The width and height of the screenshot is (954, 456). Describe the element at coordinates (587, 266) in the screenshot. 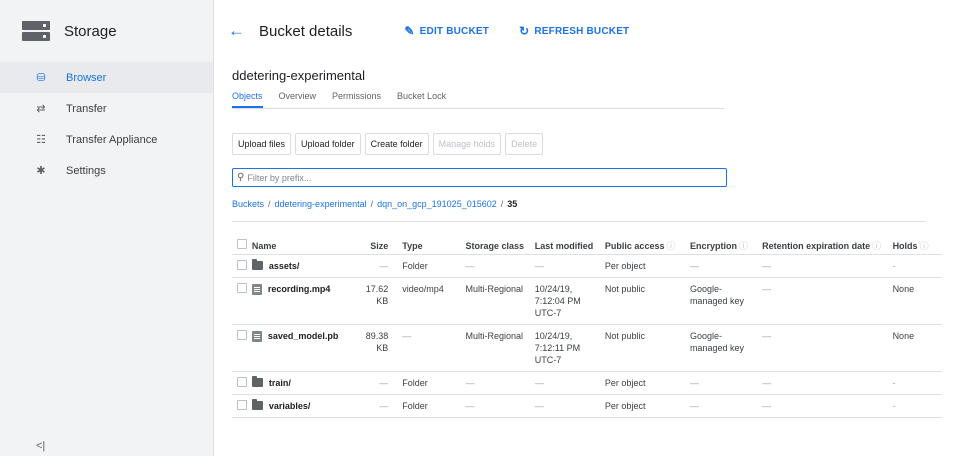

I see `table-row: assets/ — Folder — — Per object — — -` at that location.